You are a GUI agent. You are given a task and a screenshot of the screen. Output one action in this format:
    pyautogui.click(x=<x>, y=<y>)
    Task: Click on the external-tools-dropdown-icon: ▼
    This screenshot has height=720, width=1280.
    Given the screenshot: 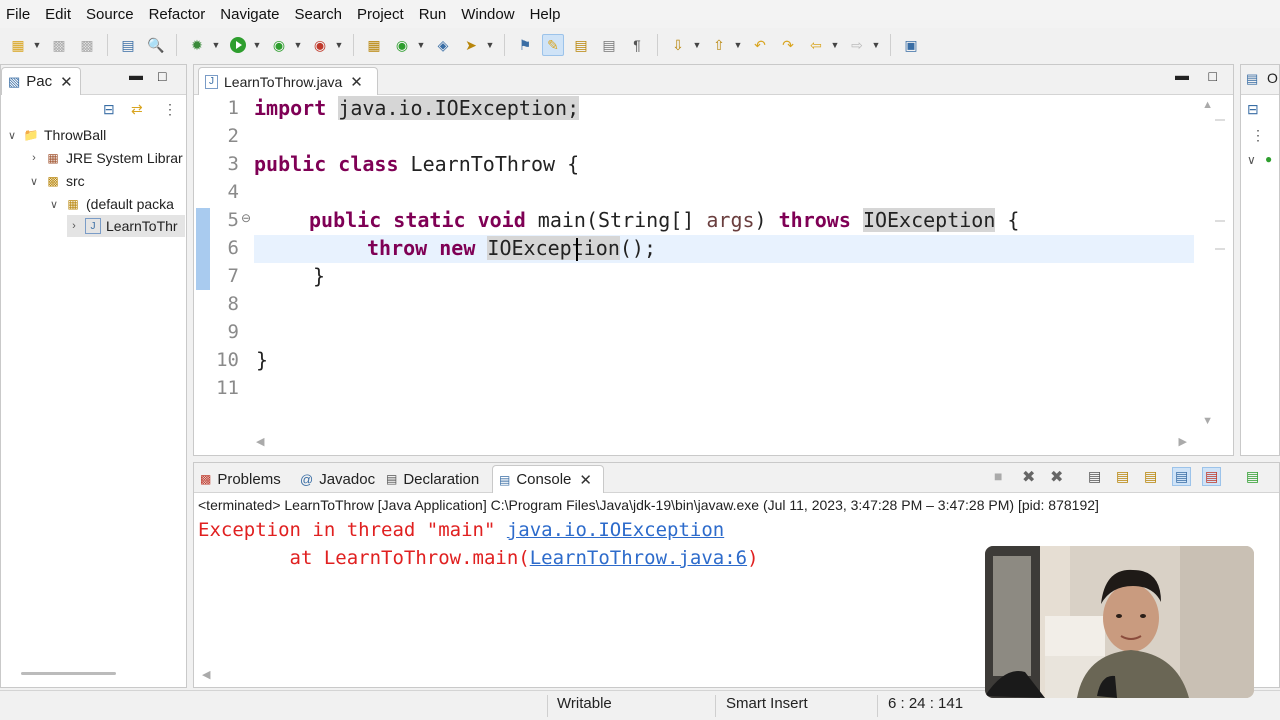 What is the action you would take?
    pyautogui.click(x=339, y=45)
    